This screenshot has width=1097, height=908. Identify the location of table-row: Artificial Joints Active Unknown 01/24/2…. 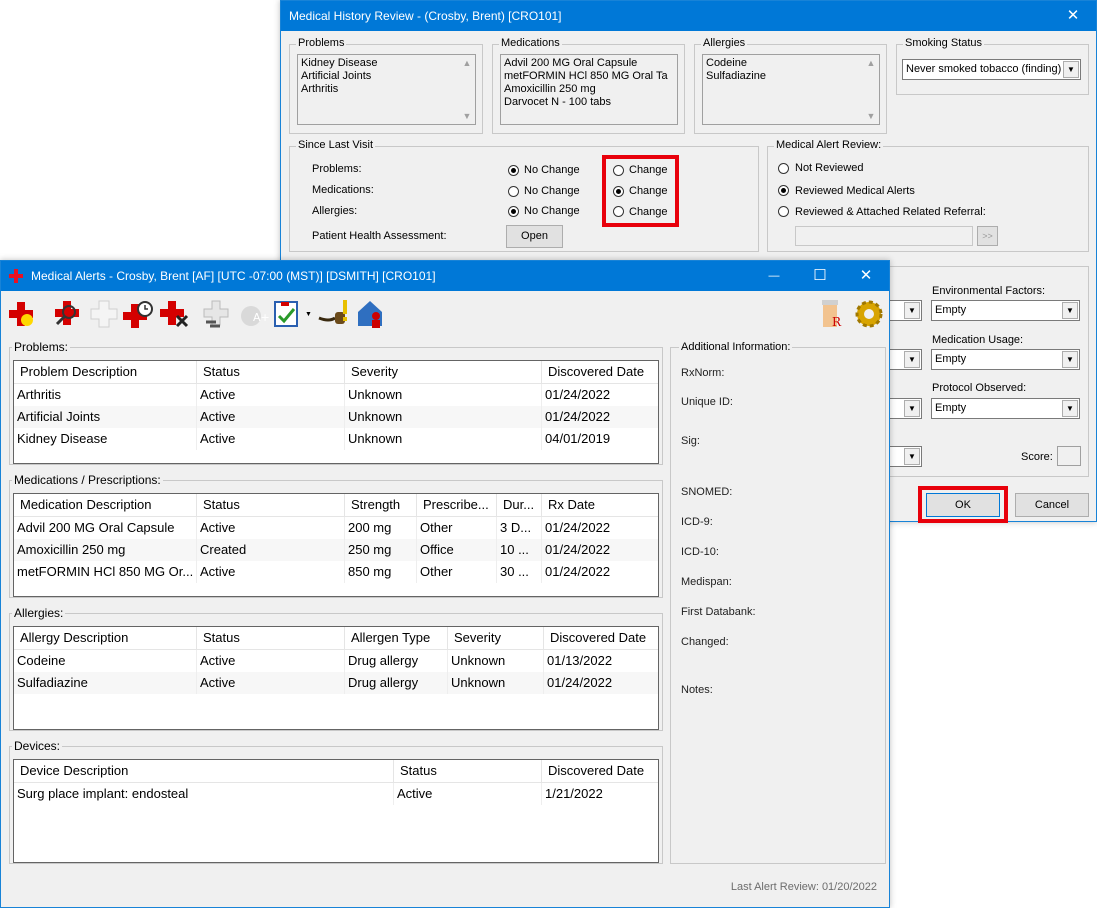
(336, 417).